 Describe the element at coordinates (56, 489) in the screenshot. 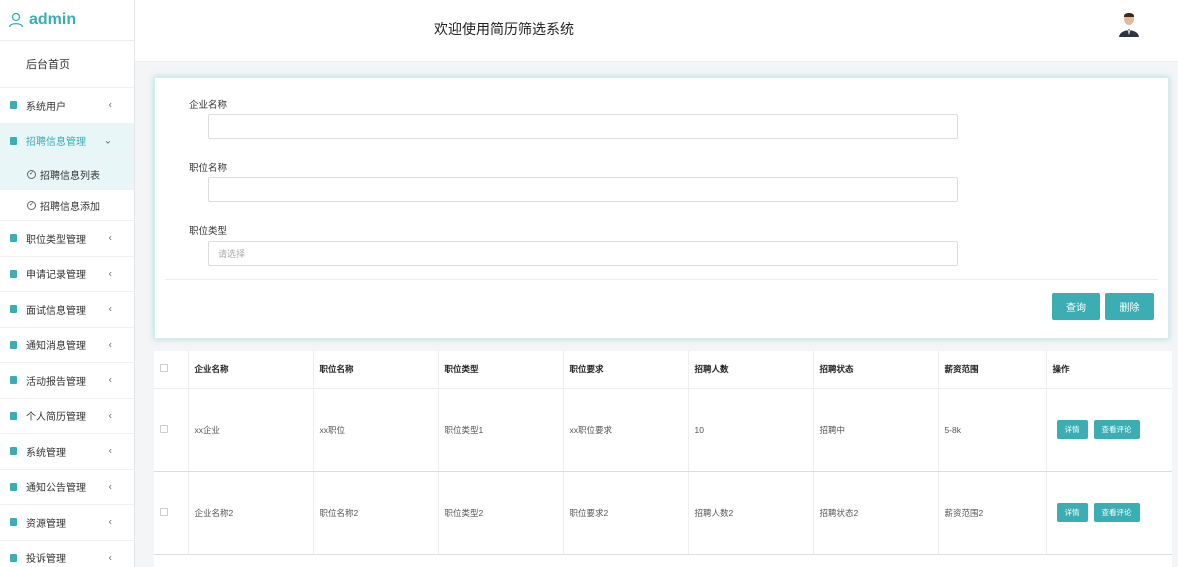

I see `sidebar-item-label: 通知公告管理` at that location.